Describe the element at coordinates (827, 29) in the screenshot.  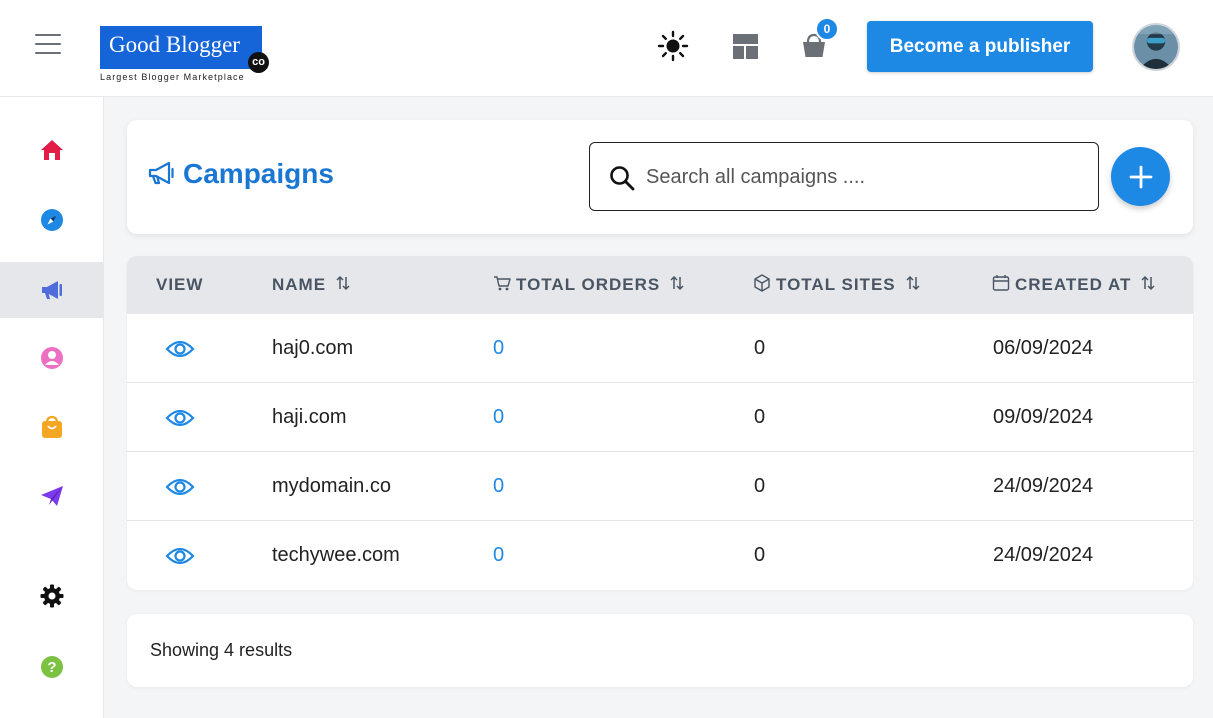
I see `cart-count-badge: 0` at that location.